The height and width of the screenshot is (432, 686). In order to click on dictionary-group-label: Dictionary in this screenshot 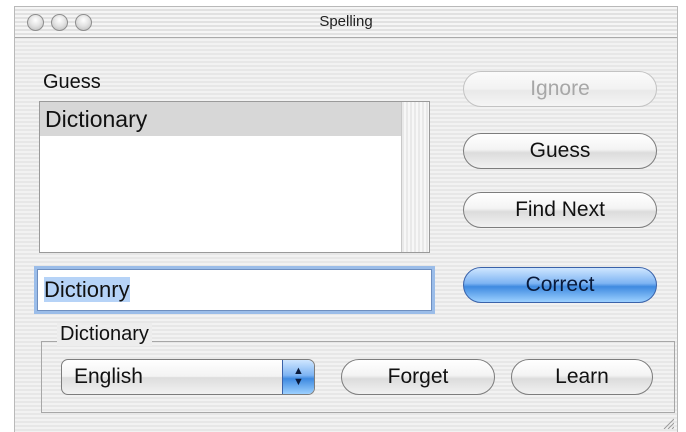, I will do `click(104, 334)`.